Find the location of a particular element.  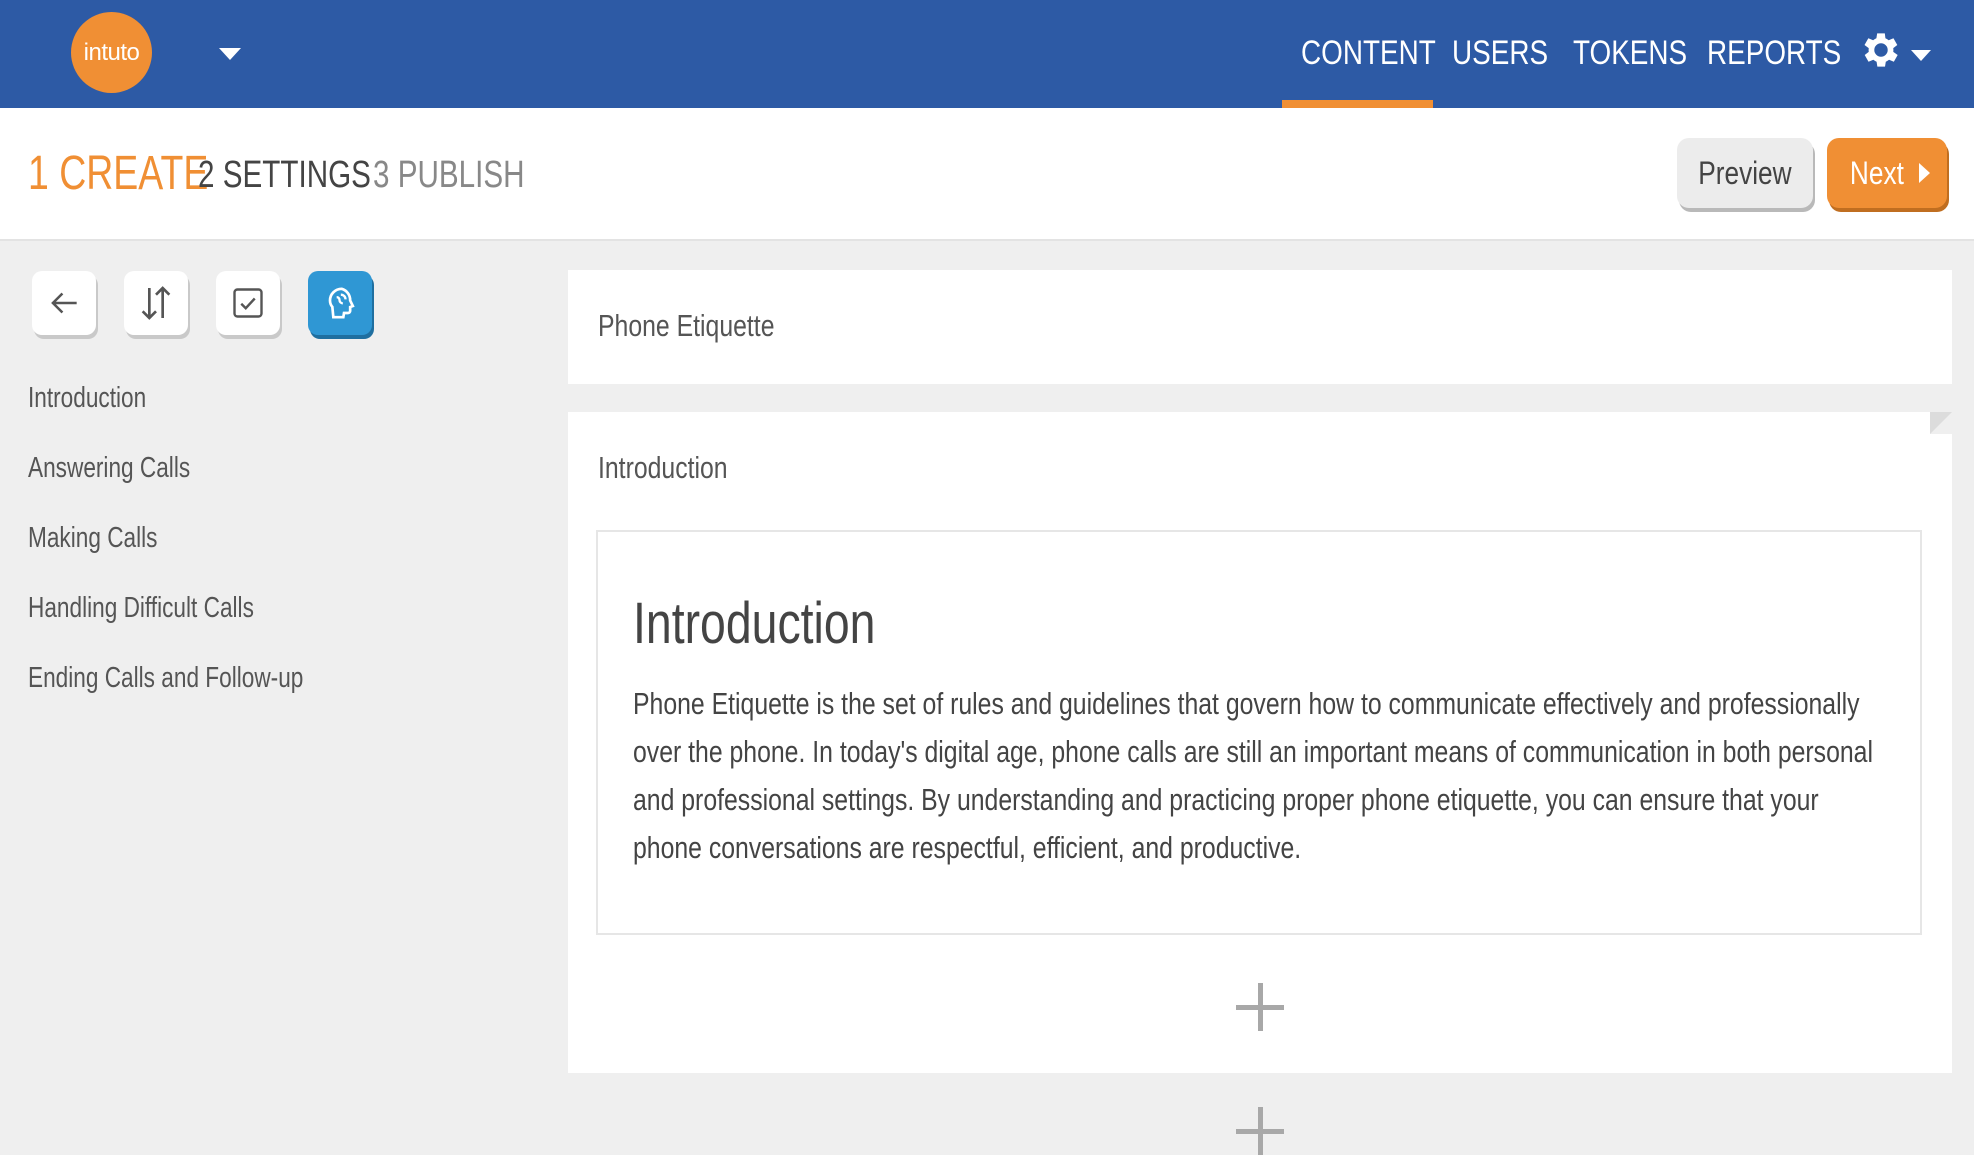

active-tab-indicator is located at coordinates (1357, 104).